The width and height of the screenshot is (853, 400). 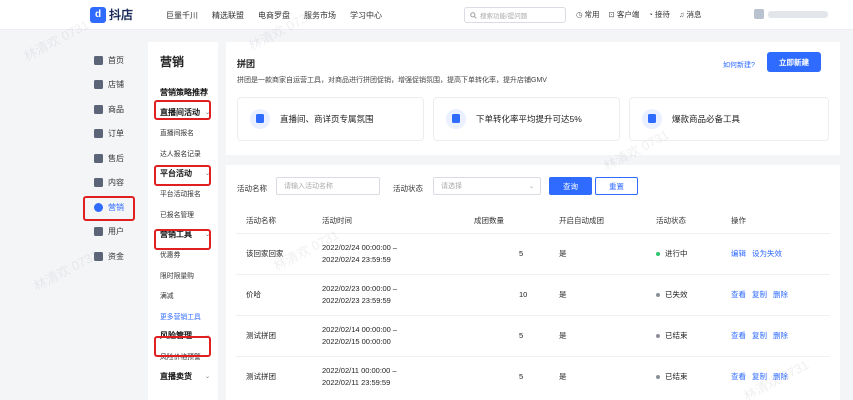 I want to click on cell-name: 价哈, so click(x=279, y=294).